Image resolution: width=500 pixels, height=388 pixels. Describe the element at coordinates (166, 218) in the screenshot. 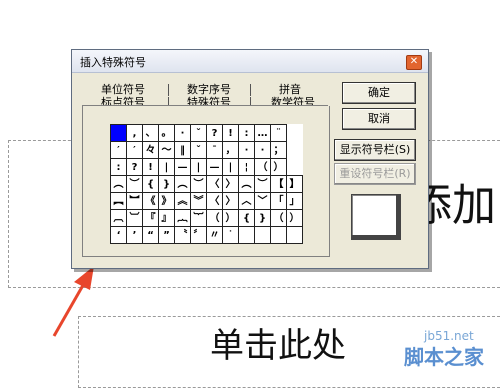

I see `symbol-cell: 』` at that location.